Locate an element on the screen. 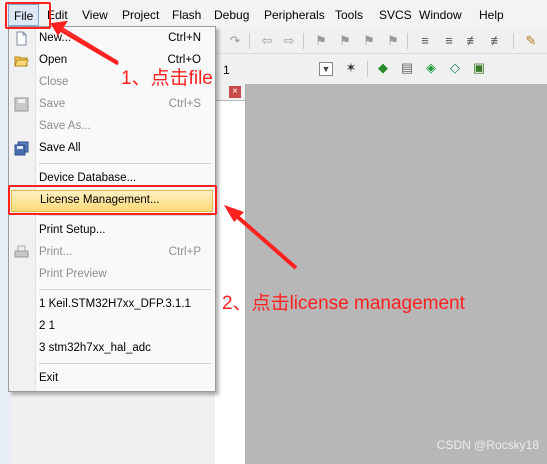 The width and height of the screenshot is (547, 464). watermark: CSDN @Rocsky18 is located at coordinates (487, 445).